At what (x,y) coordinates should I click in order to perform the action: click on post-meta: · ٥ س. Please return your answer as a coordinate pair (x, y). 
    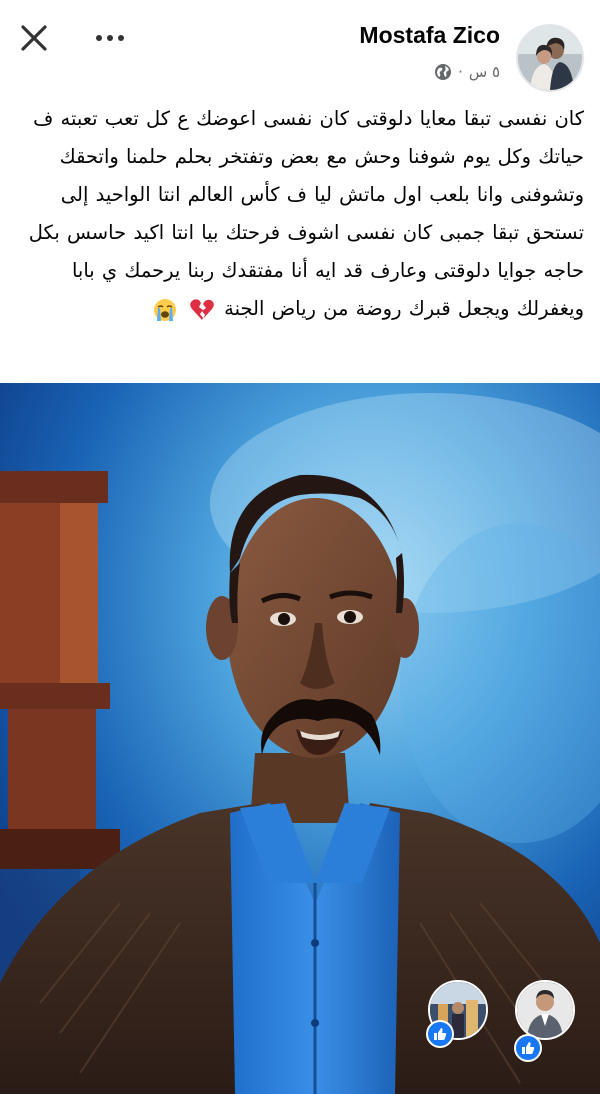
    Looking at the image, I should click on (467, 72).